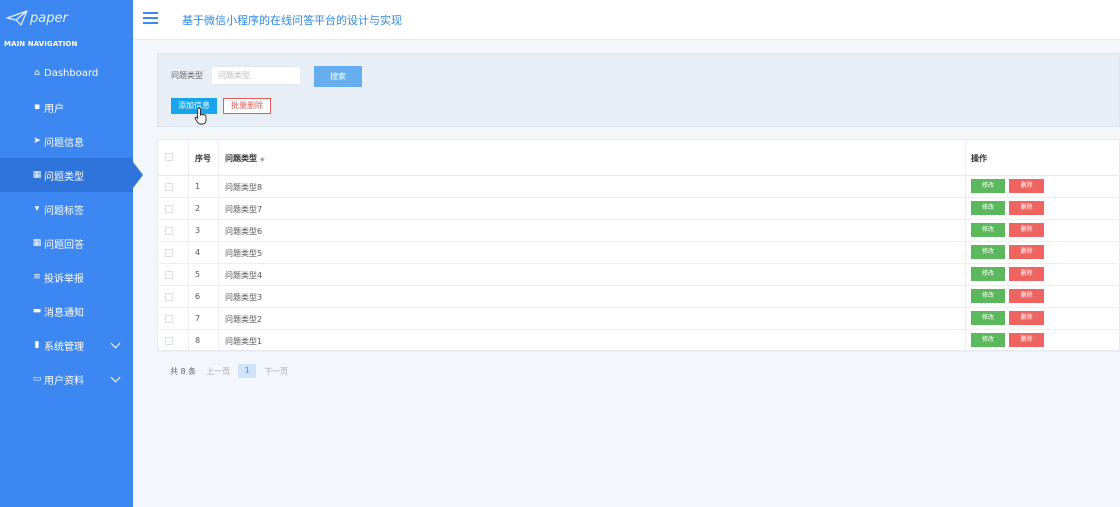  I want to click on table-row: 3 问题类型6 修改 删除, so click(639, 231).